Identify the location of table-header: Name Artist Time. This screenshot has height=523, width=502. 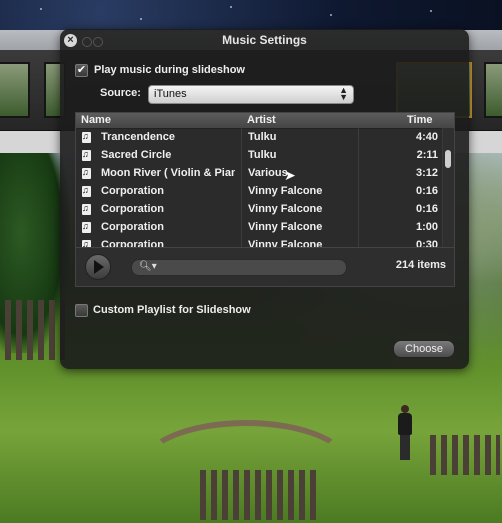
(265, 121).